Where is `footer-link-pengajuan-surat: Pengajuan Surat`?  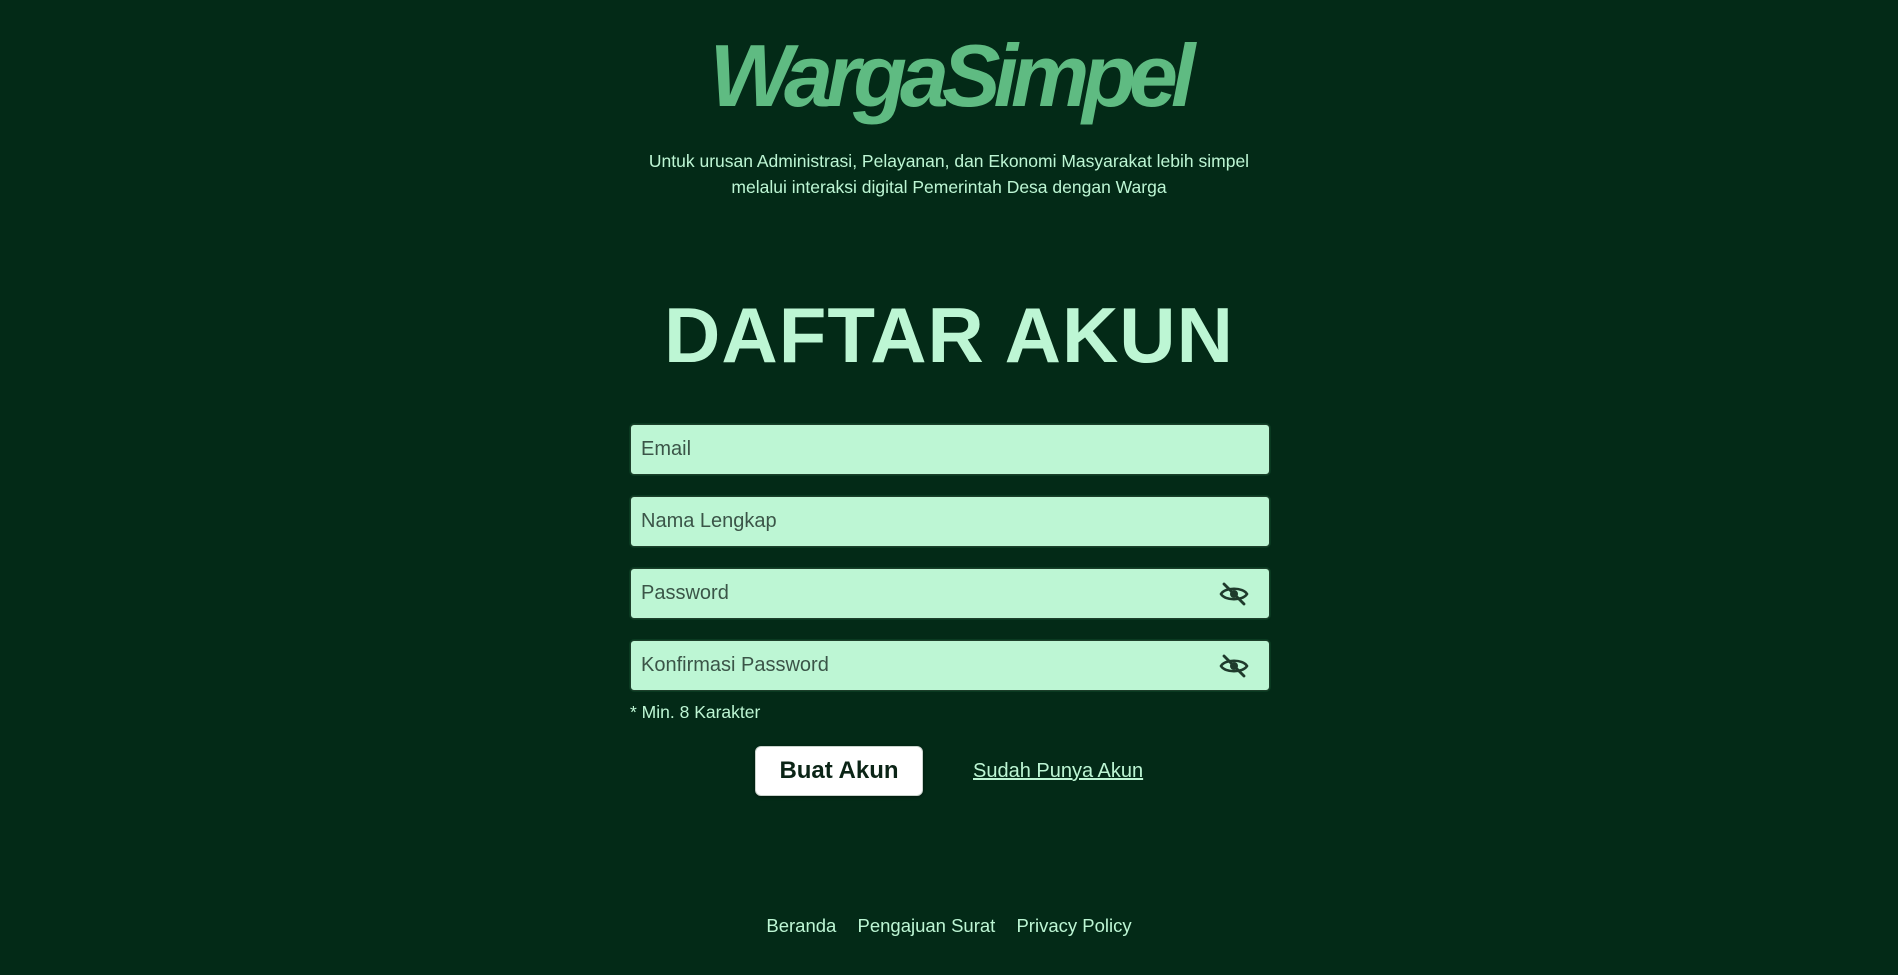 footer-link-pengajuan-surat: Pengajuan Surat is located at coordinates (926, 925).